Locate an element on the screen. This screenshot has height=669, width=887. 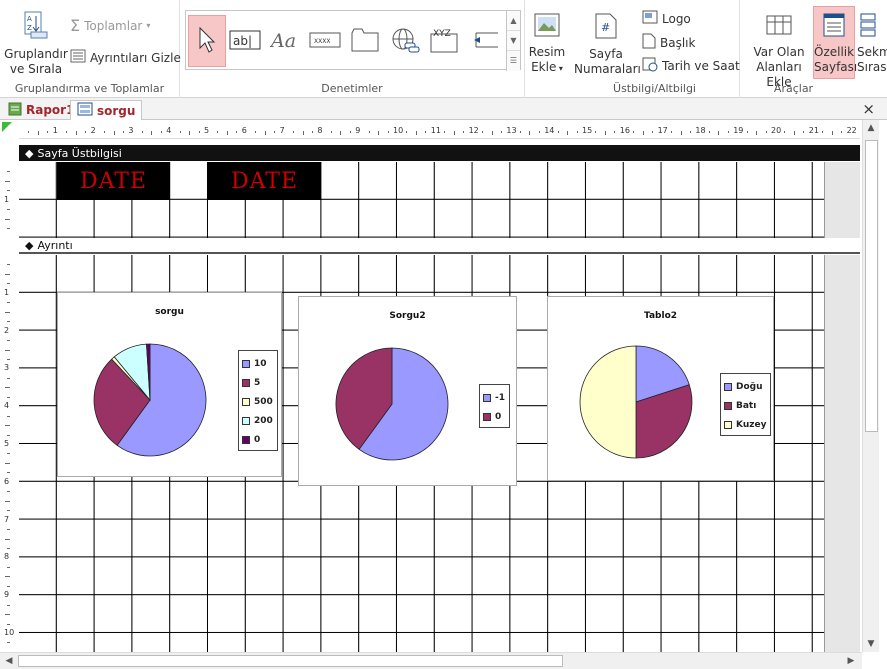
legend-item: -1 is located at coordinates (494, 397).